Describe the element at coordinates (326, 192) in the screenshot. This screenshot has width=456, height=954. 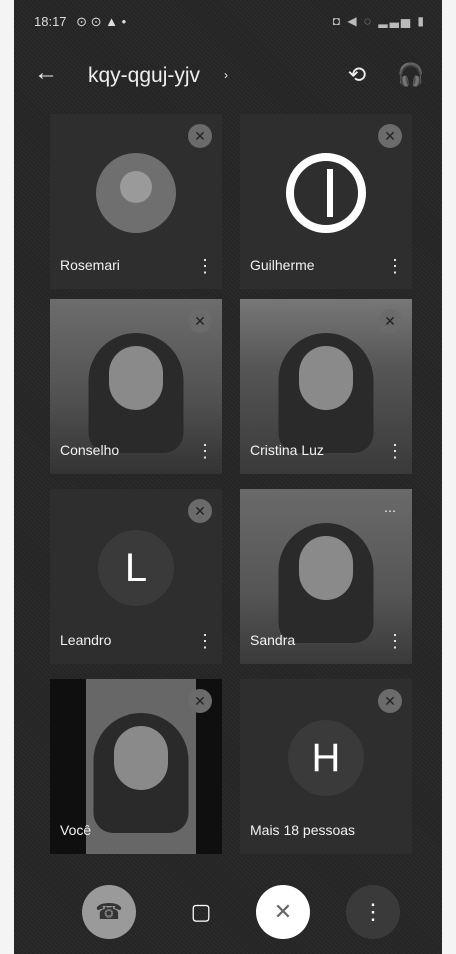
I see `logo-icon` at that location.